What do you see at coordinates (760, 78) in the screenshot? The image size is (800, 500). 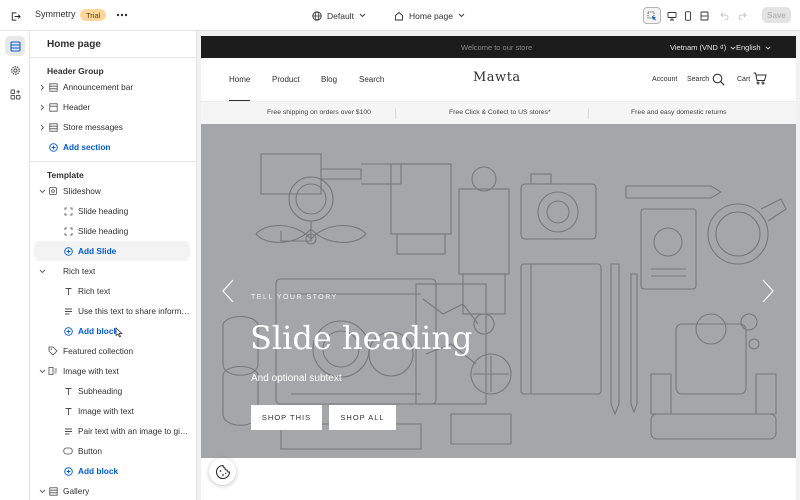 I see `cart-icon` at bounding box center [760, 78].